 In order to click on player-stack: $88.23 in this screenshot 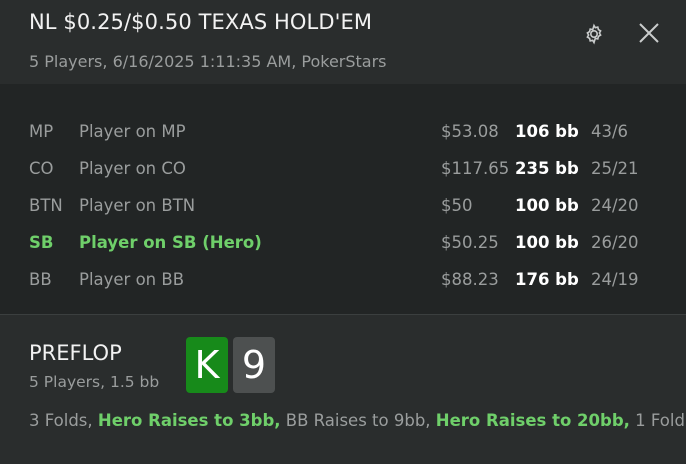, I will do `click(470, 279)`.